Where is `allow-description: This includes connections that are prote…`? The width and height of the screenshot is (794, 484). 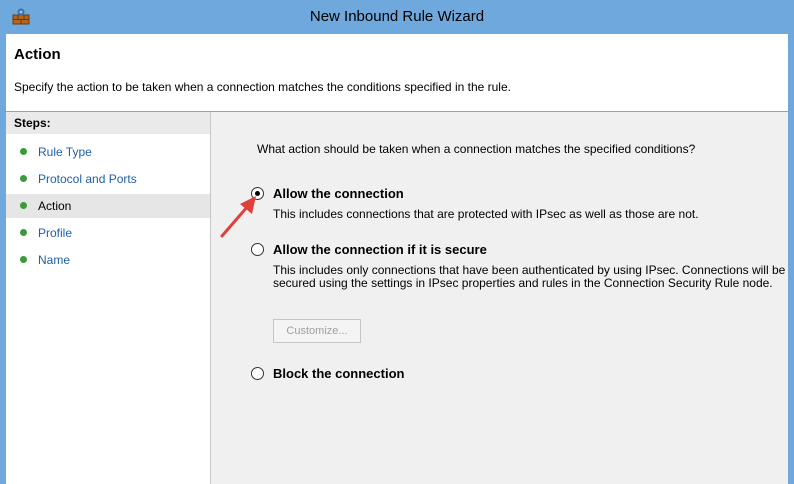 allow-description: This includes connections that are prote… is located at coordinates (486, 214).